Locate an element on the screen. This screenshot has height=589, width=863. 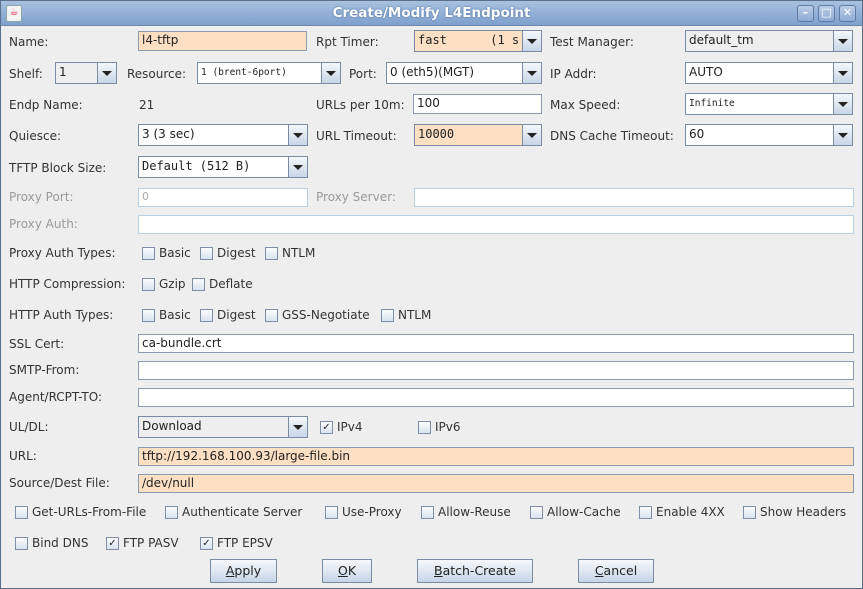
http-auth-basic-checkbox: Basic is located at coordinates (166, 315).